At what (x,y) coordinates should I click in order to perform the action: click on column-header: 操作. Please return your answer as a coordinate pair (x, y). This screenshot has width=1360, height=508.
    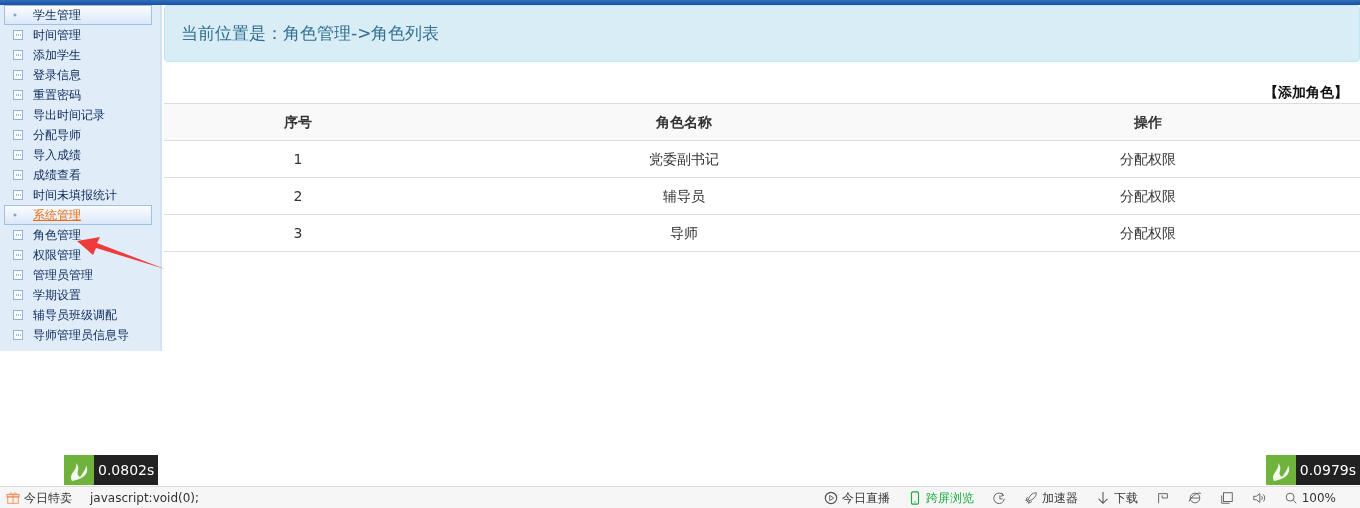
    Looking at the image, I should click on (1147, 122).